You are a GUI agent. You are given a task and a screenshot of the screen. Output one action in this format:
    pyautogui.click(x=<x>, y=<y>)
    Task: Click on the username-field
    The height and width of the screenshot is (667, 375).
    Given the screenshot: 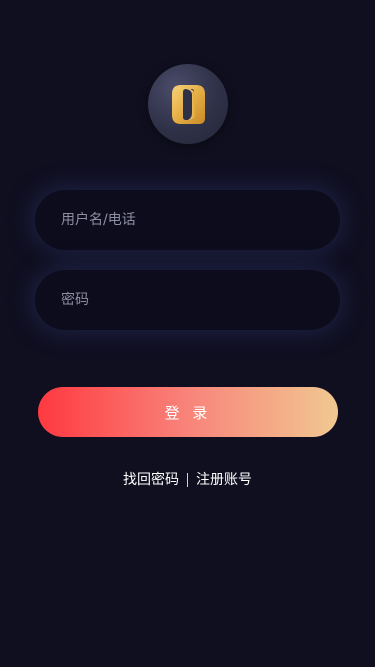 What is the action you would take?
    pyautogui.click(x=187, y=220)
    